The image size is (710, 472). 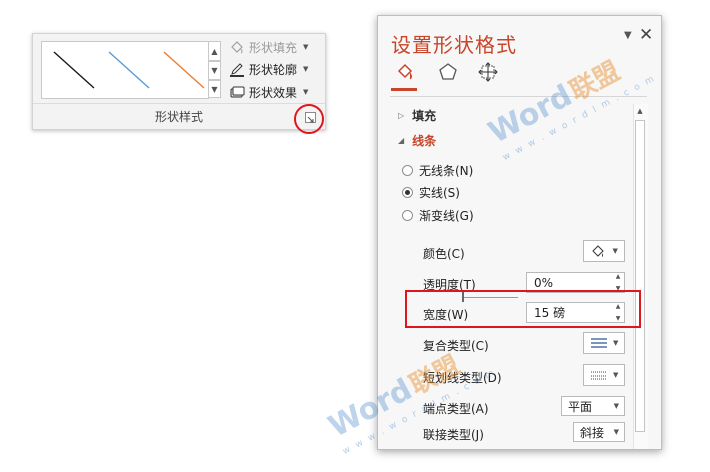 I want to click on radio-label: 无线条(N), so click(x=446, y=171).